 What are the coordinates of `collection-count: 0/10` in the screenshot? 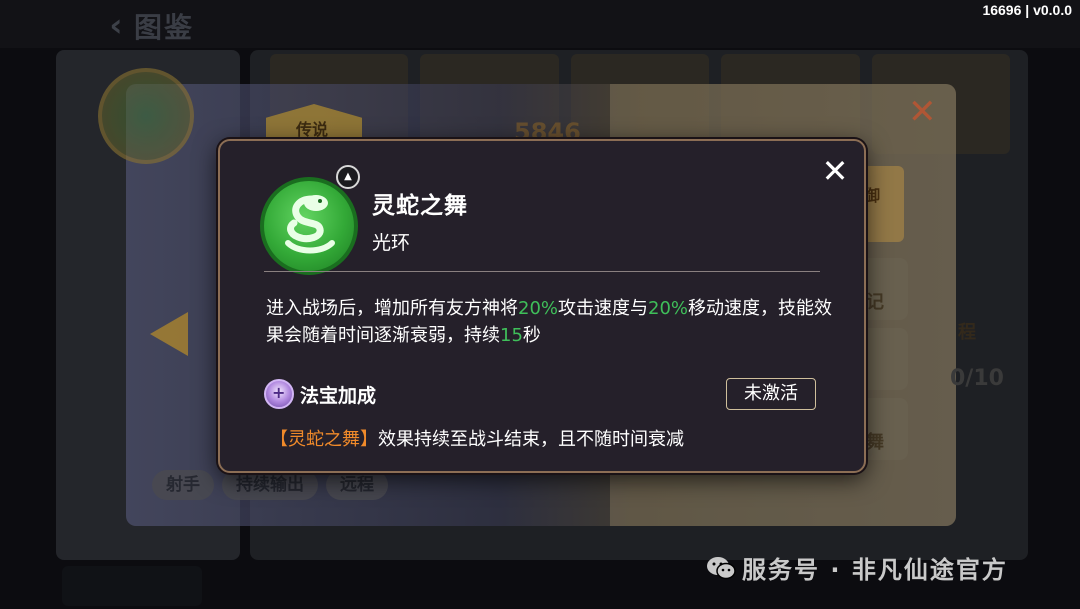 It's located at (977, 378).